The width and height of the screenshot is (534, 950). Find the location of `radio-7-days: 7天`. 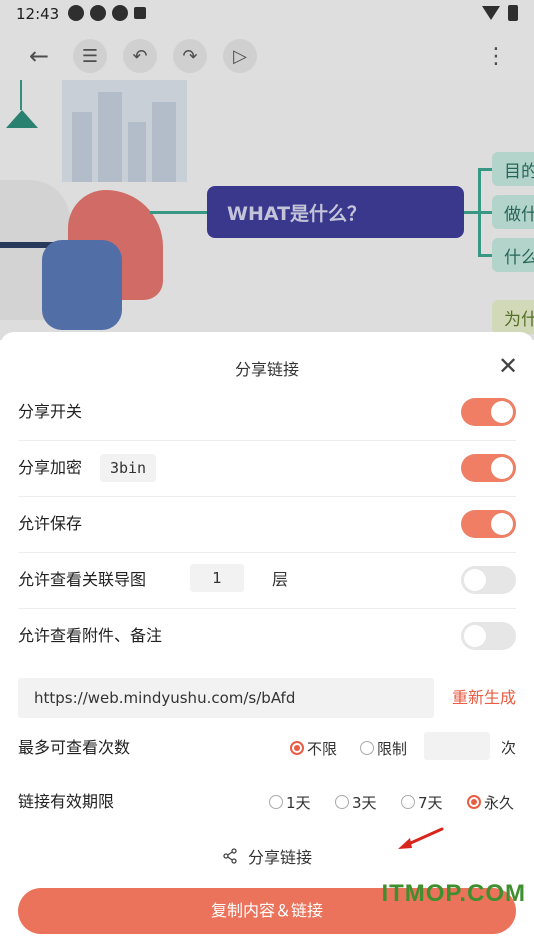

radio-7-days: 7天 is located at coordinates (422, 802).